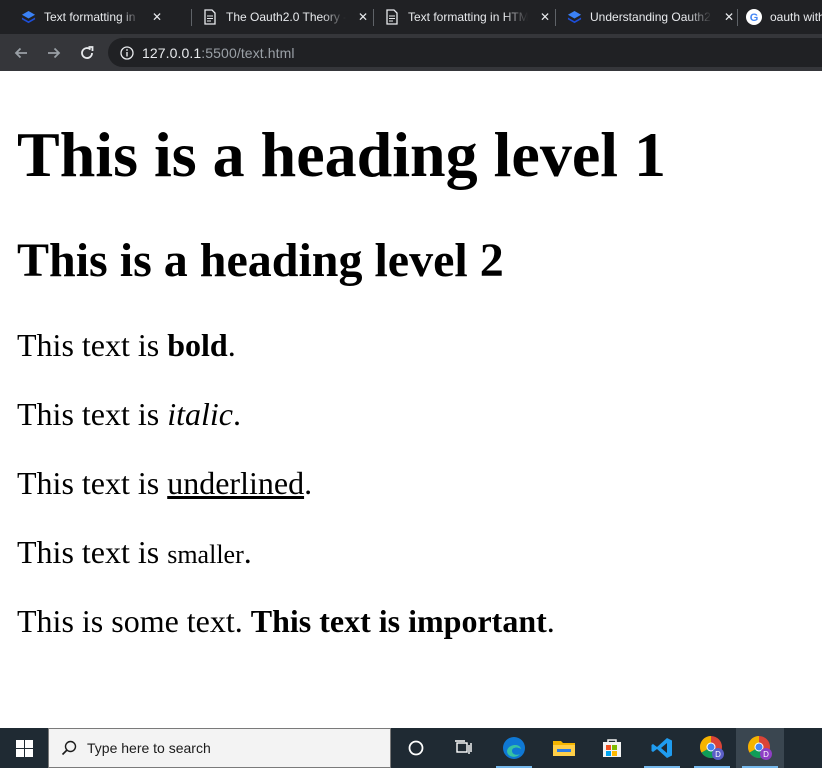  I want to click on windows-taskbar: D D, so click(411, 748).